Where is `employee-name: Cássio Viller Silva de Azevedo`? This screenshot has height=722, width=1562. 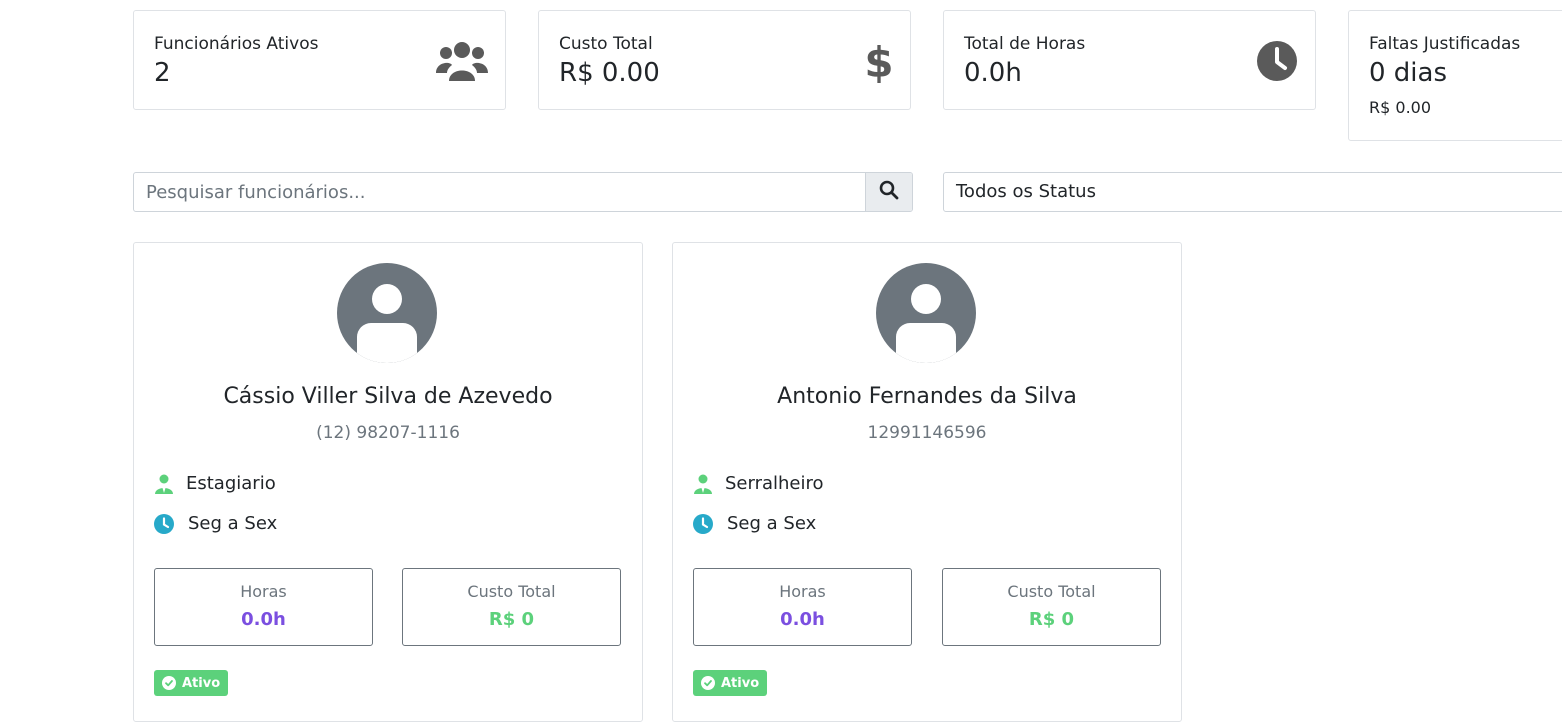
employee-name: Cássio Viller Silva de Azevedo is located at coordinates (388, 396).